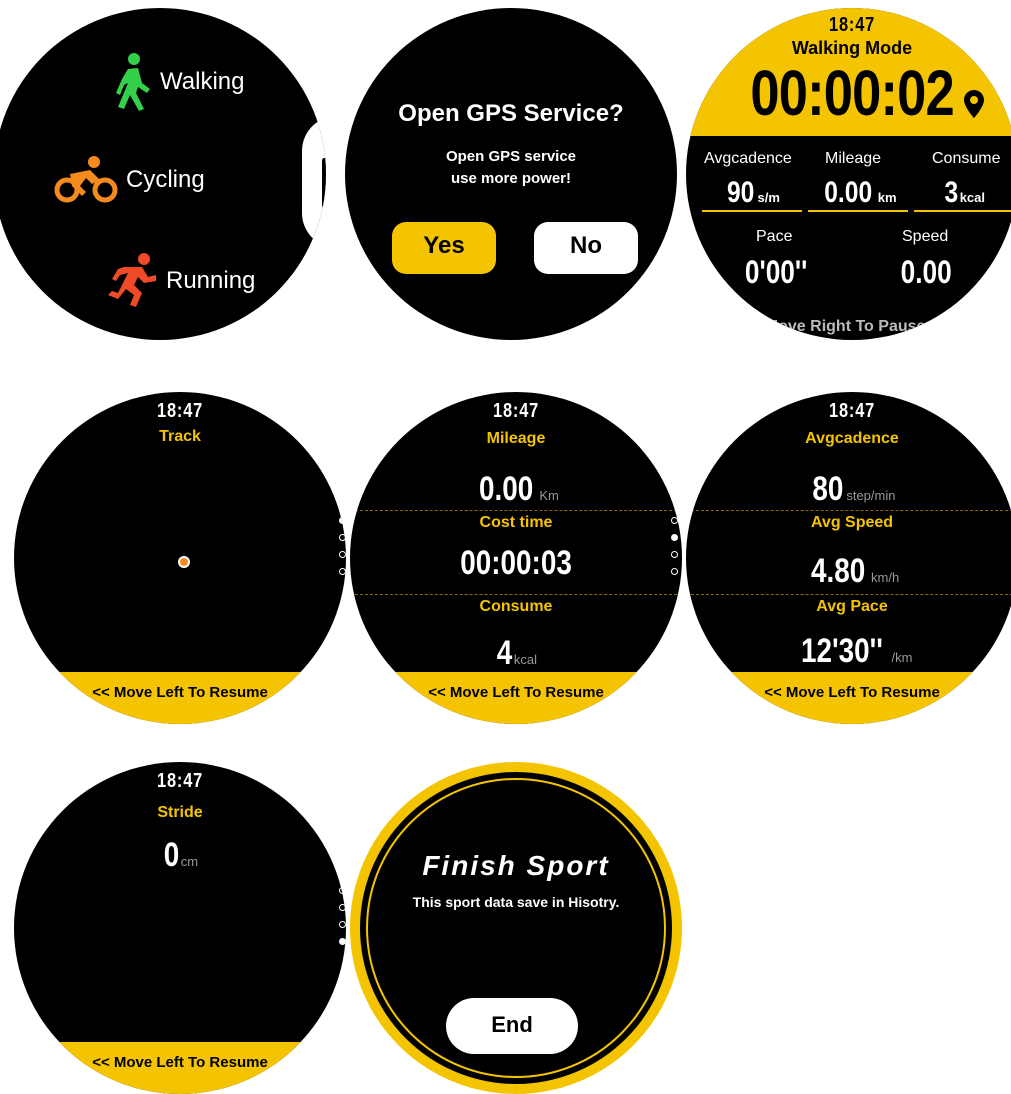  Describe the element at coordinates (871, 495) in the screenshot. I see `avgcadence-unit: step/min` at that location.